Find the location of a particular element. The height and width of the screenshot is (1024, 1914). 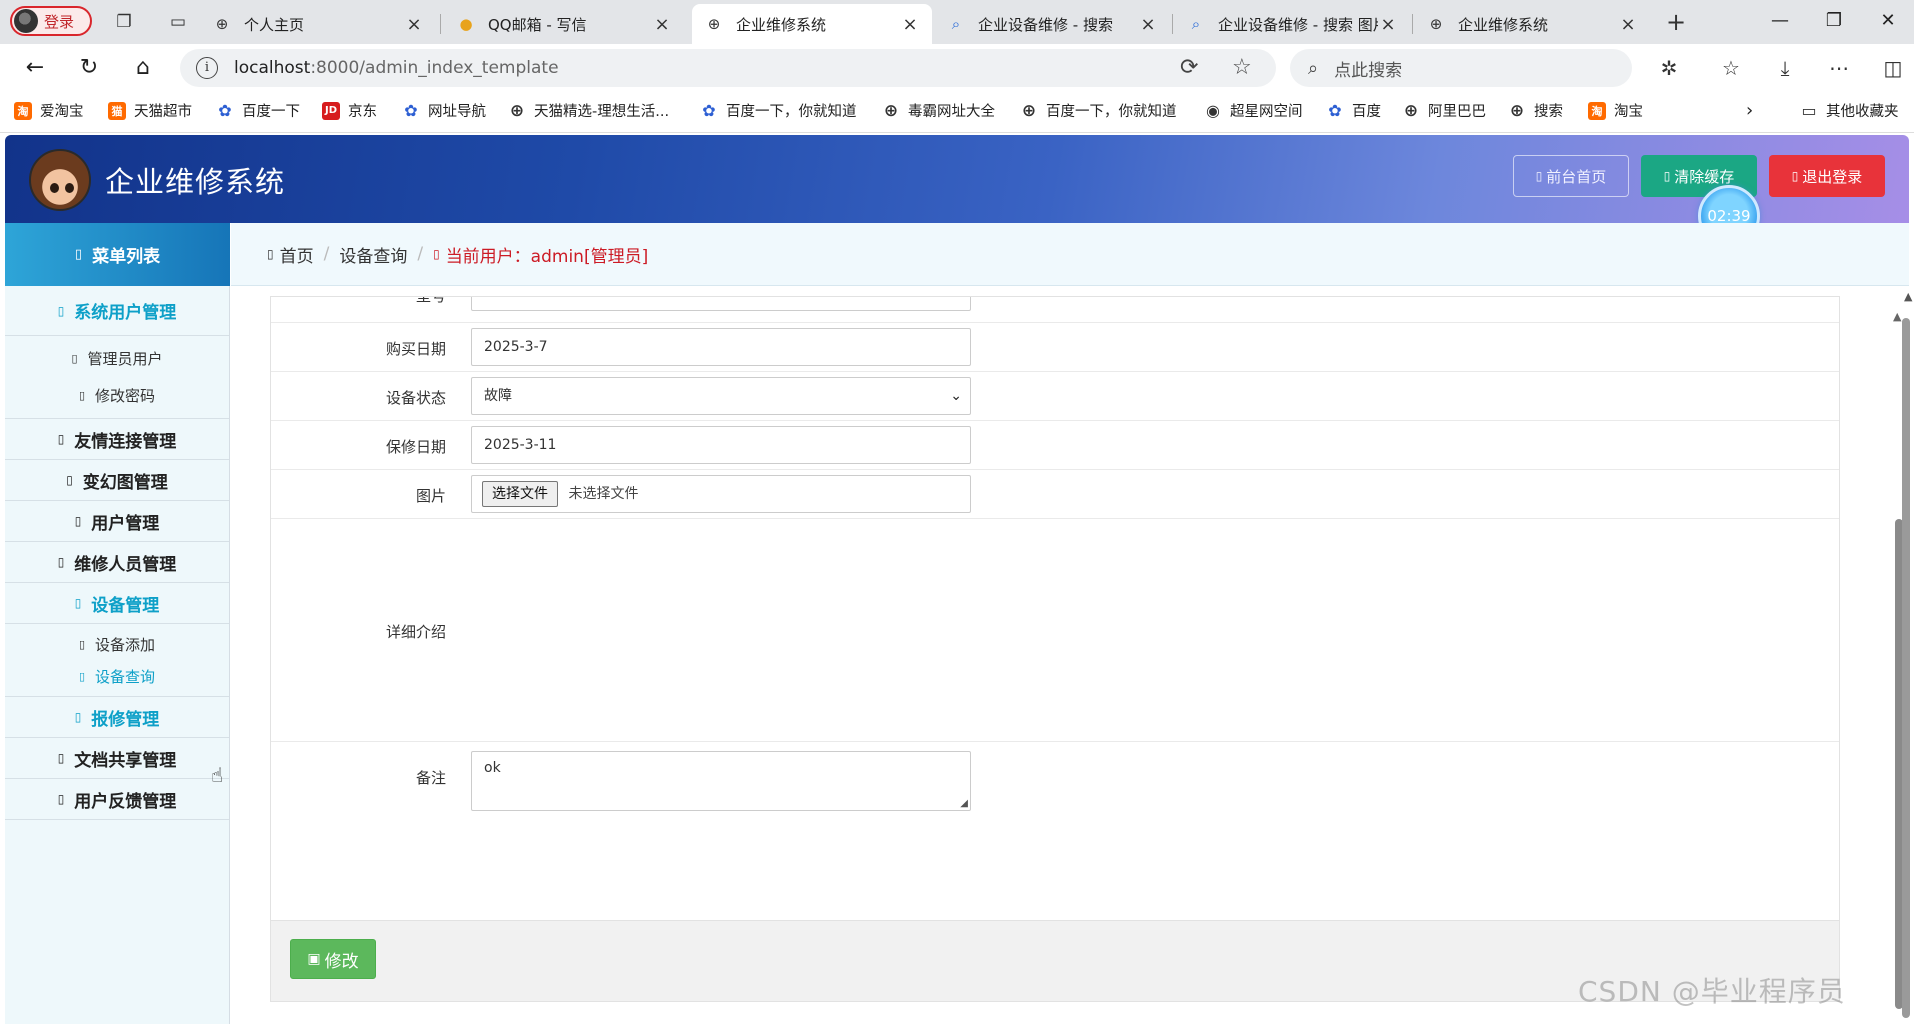

more-menu-icon: ⋯ is located at coordinates (1839, 68).